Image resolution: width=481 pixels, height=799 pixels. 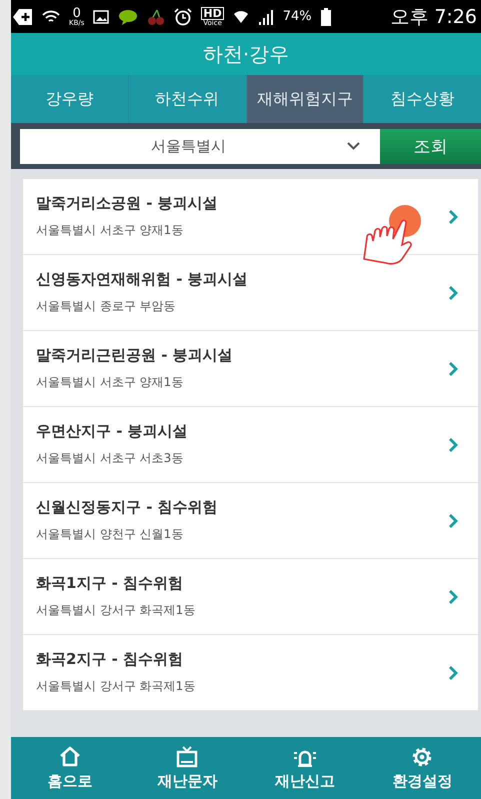 I want to click on chevron-down-icon, so click(x=353, y=146).